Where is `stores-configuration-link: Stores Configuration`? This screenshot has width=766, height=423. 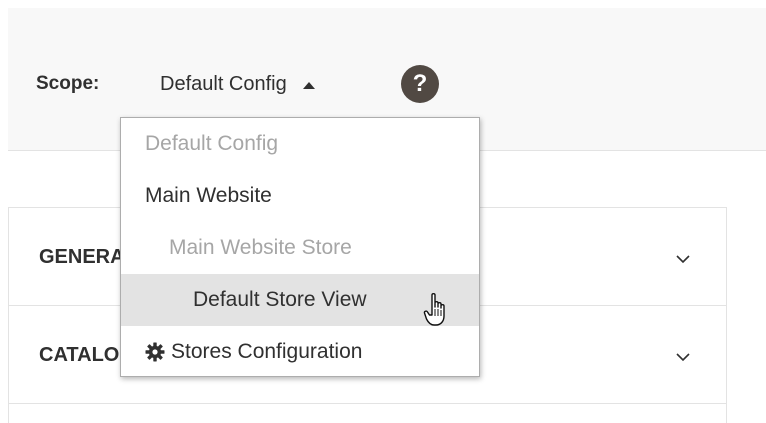
stores-configuration-link: Stores Configuration is located at coordinates (300, 352).